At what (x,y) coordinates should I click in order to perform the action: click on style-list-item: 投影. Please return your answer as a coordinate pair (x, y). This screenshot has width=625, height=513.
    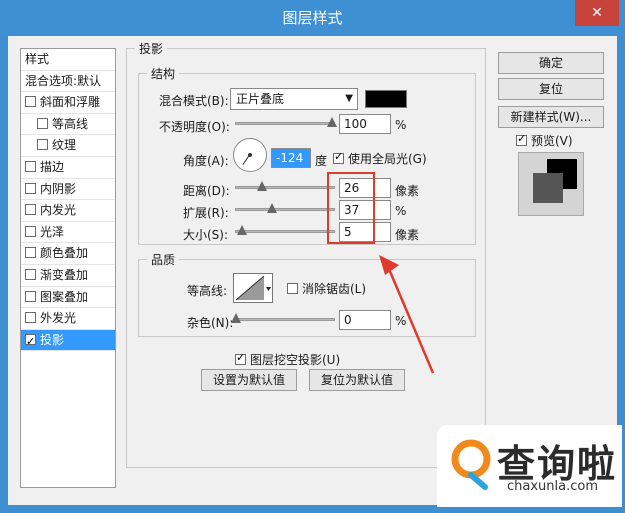
    Looking at the image, I should click on (68, 340).